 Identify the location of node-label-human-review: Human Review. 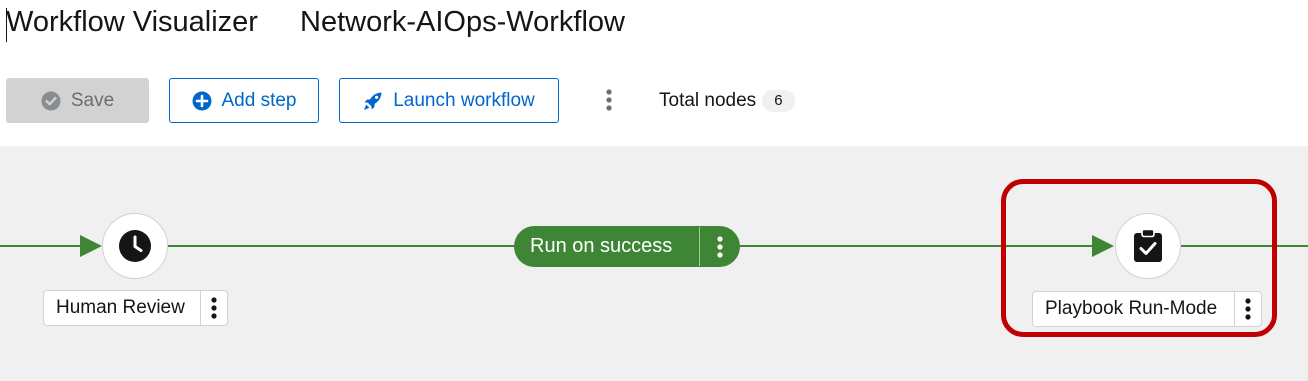
(135, 308).